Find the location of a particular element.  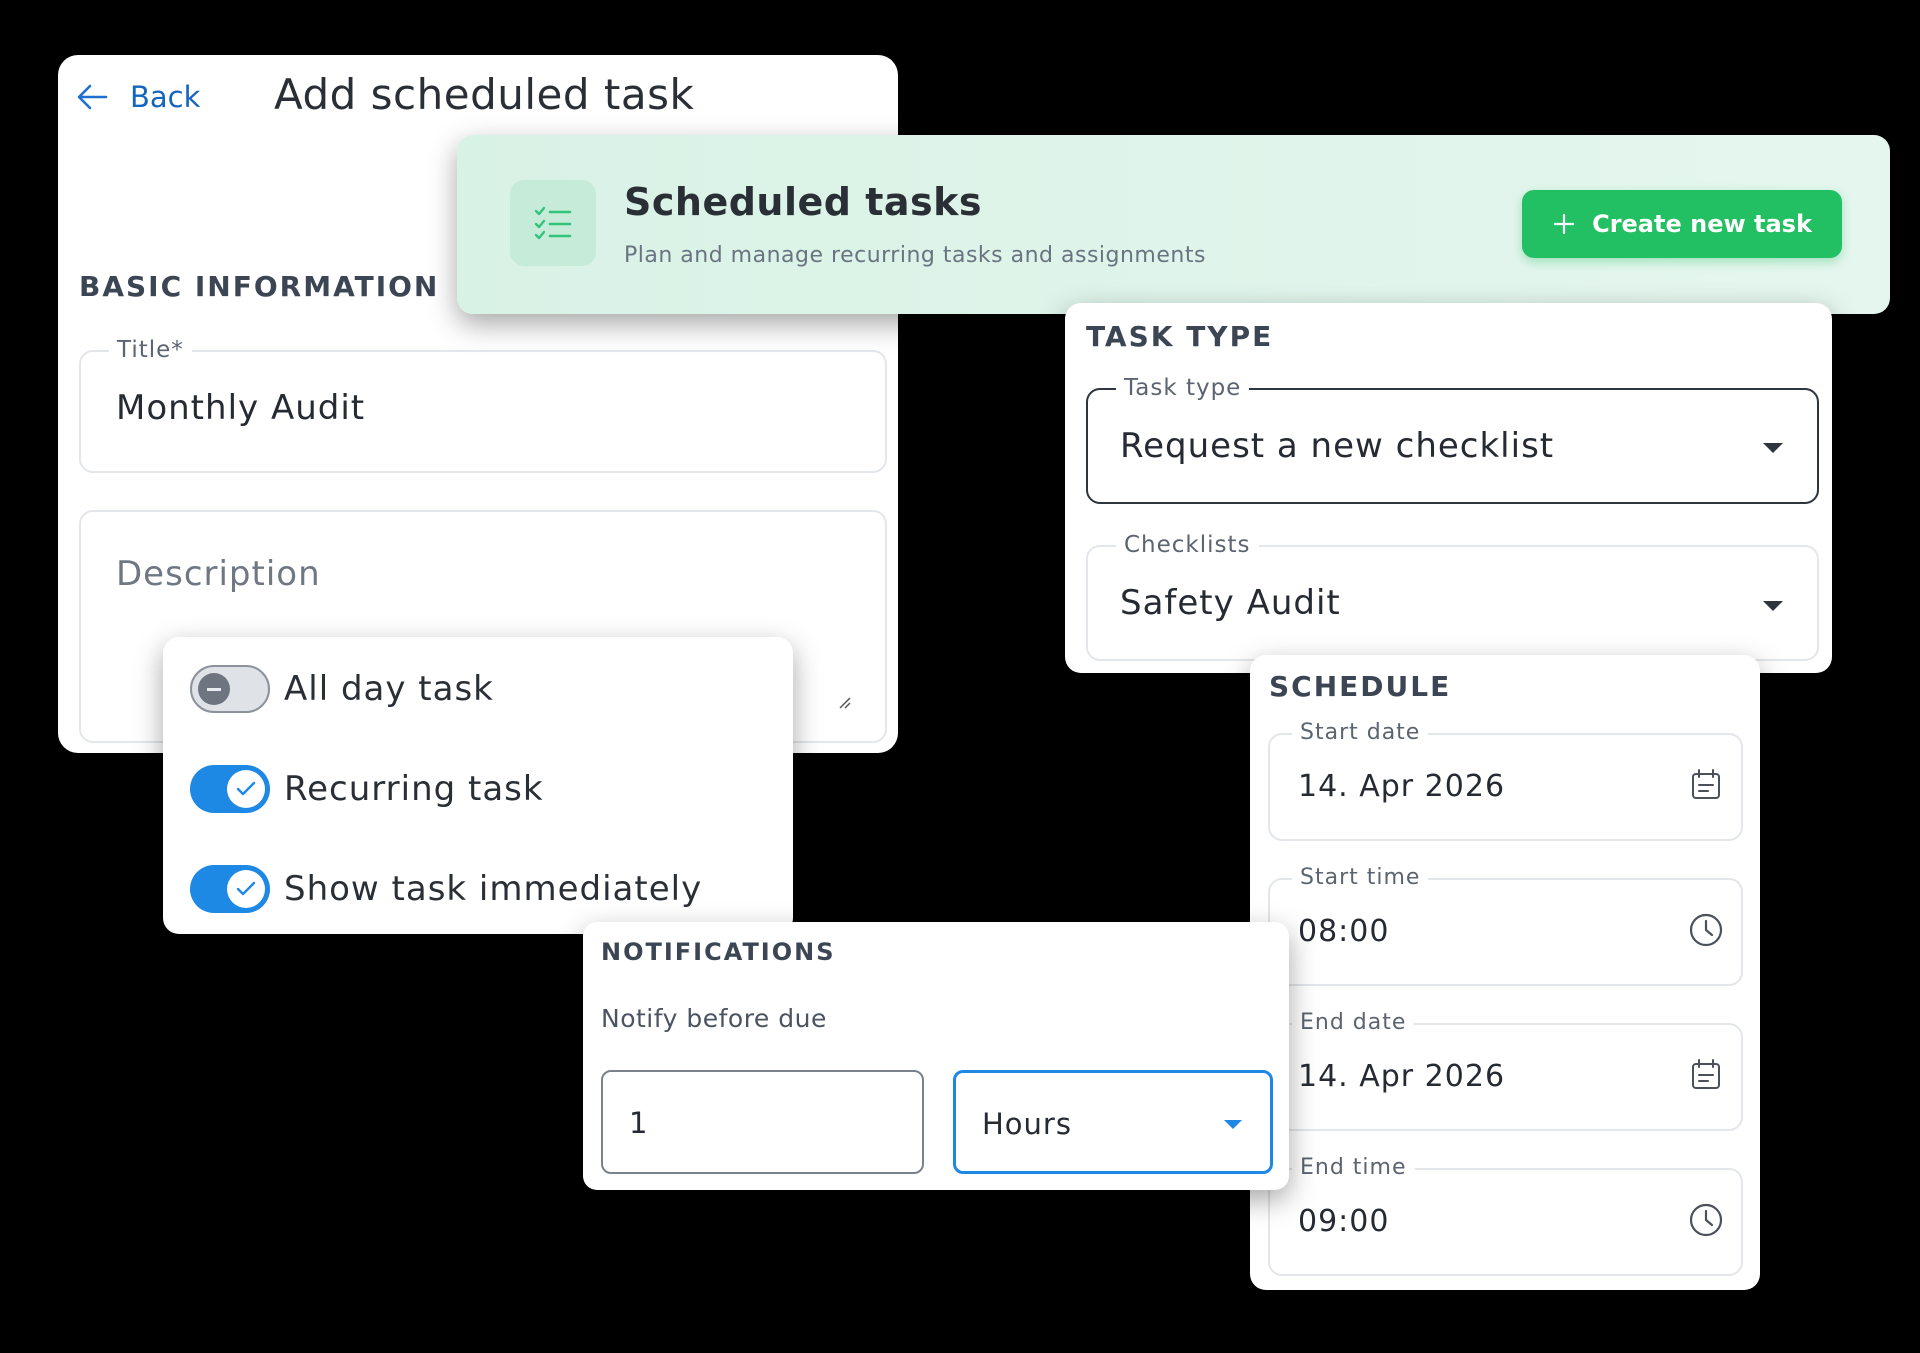

description-placeholder: Description is located at coordinates (218, 574).